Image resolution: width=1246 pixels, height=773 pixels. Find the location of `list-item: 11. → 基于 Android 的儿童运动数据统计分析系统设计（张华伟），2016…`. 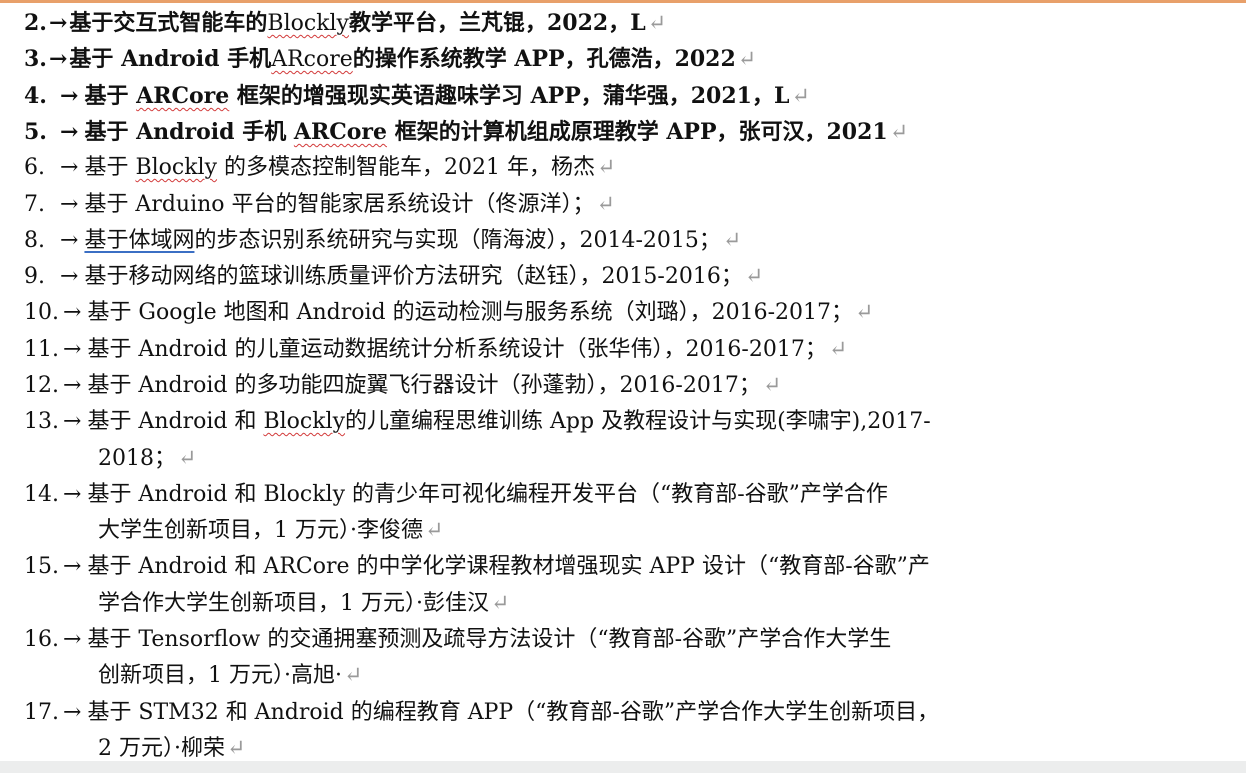

list-item: 11. → 基于 Android 的儿童运动数据统计分析系统设计（张华伟），2016… is located at coordinates (584, 350).